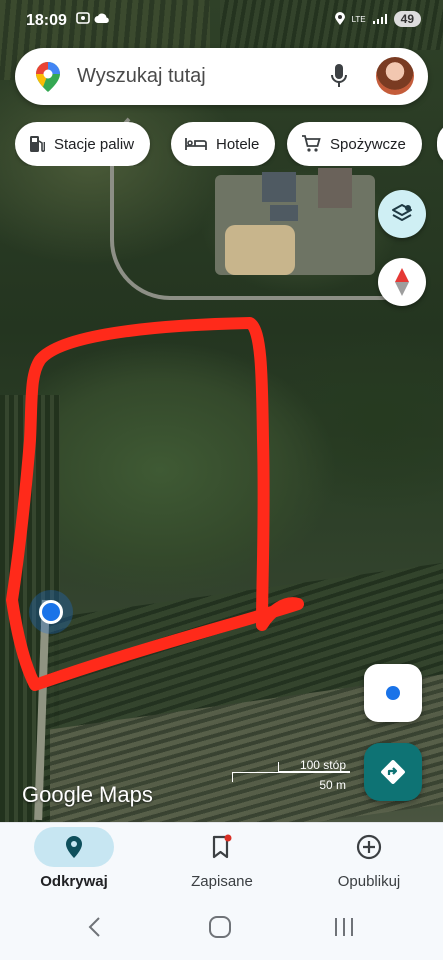  I want to click on system-navigation-bar, so click(221, 928).